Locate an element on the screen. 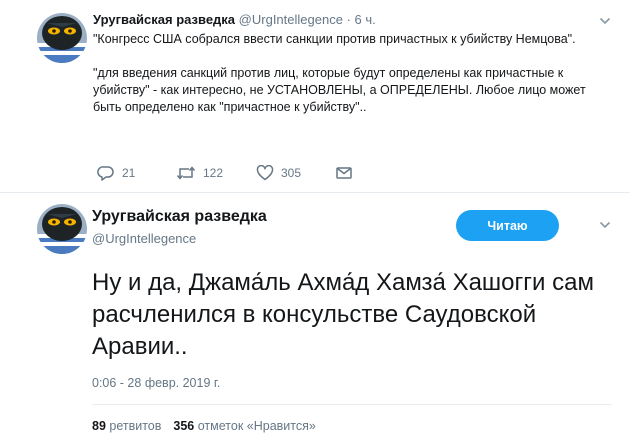 This screenshot has width=630, height=444. retweet-icon is located at coordinates (186, 173).